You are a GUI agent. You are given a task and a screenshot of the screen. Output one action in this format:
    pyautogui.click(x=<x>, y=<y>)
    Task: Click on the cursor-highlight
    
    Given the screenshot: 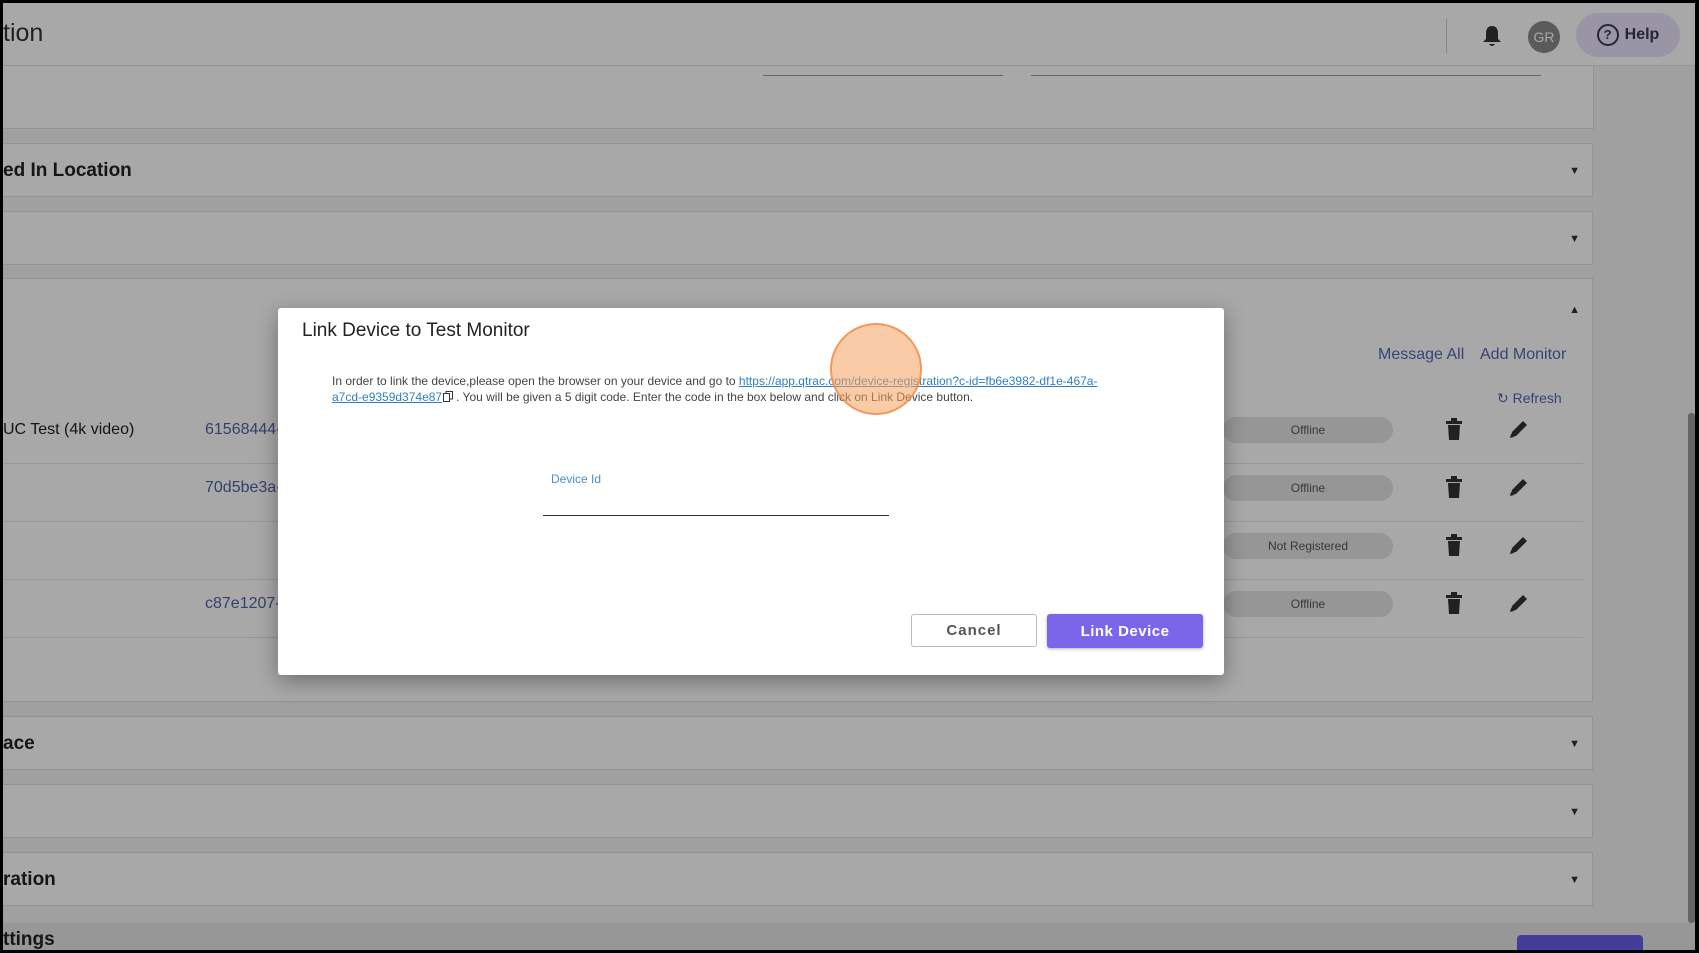 What is the action you would take?
    pyautogui.click(x=876, y=369)
    